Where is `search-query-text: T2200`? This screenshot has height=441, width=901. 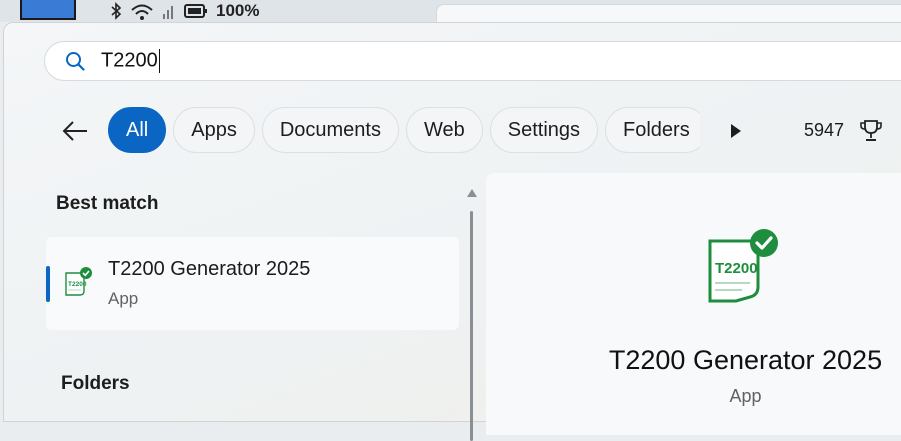
search-query-text: T2200 is located at coordinates (130, 61).